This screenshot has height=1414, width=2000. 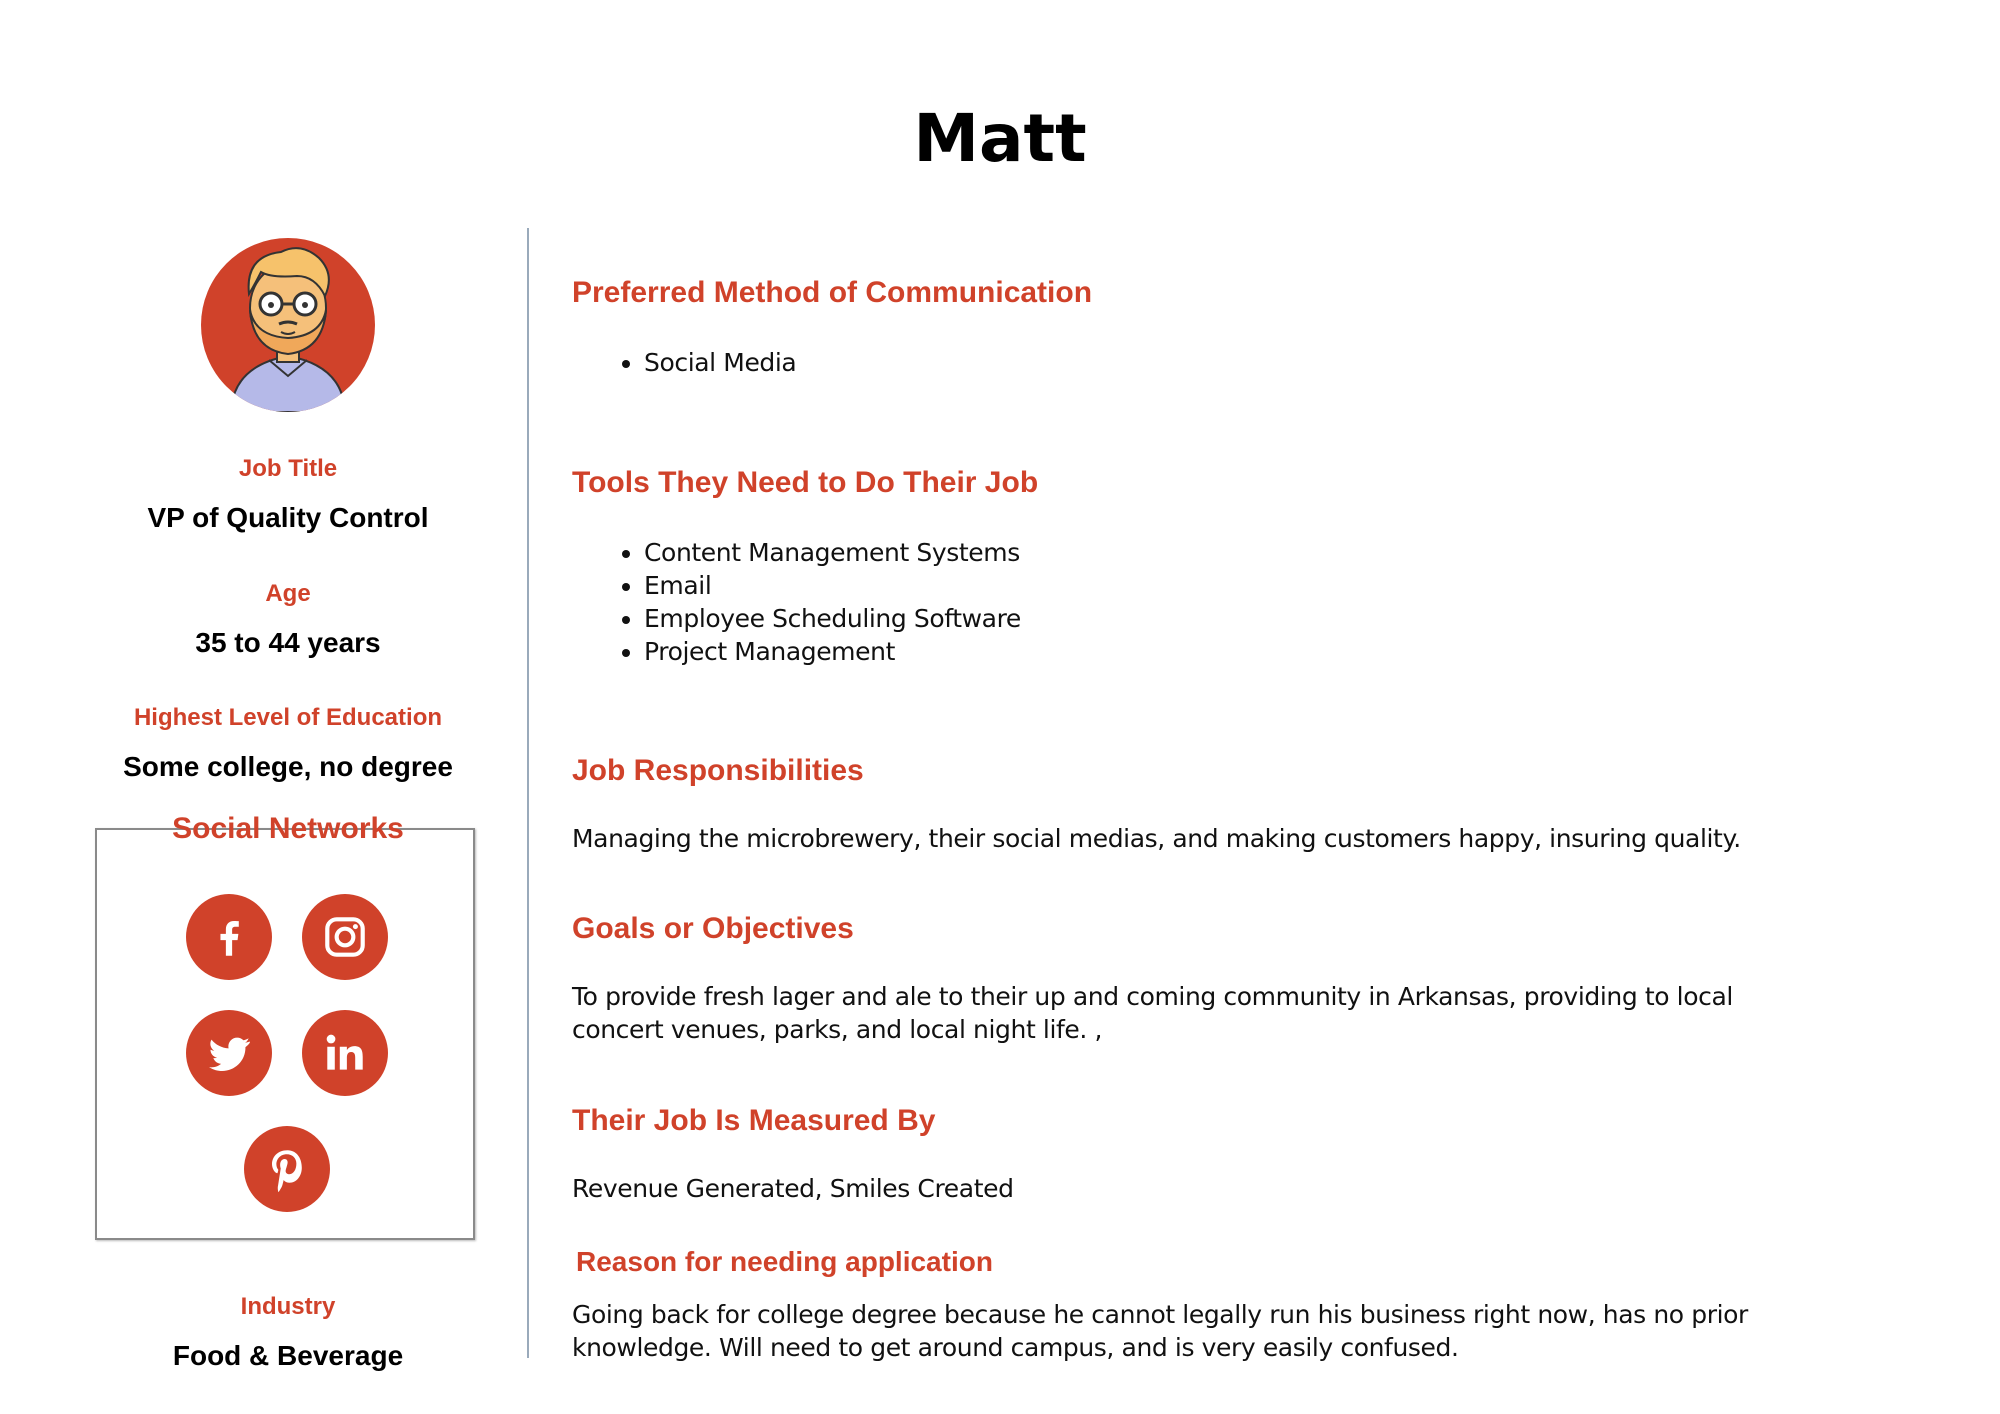 What do you see at coordinates (288, 717) in the screenshot?
I see `education-label: Highest Level of Education` at bounding box center [288, 717].